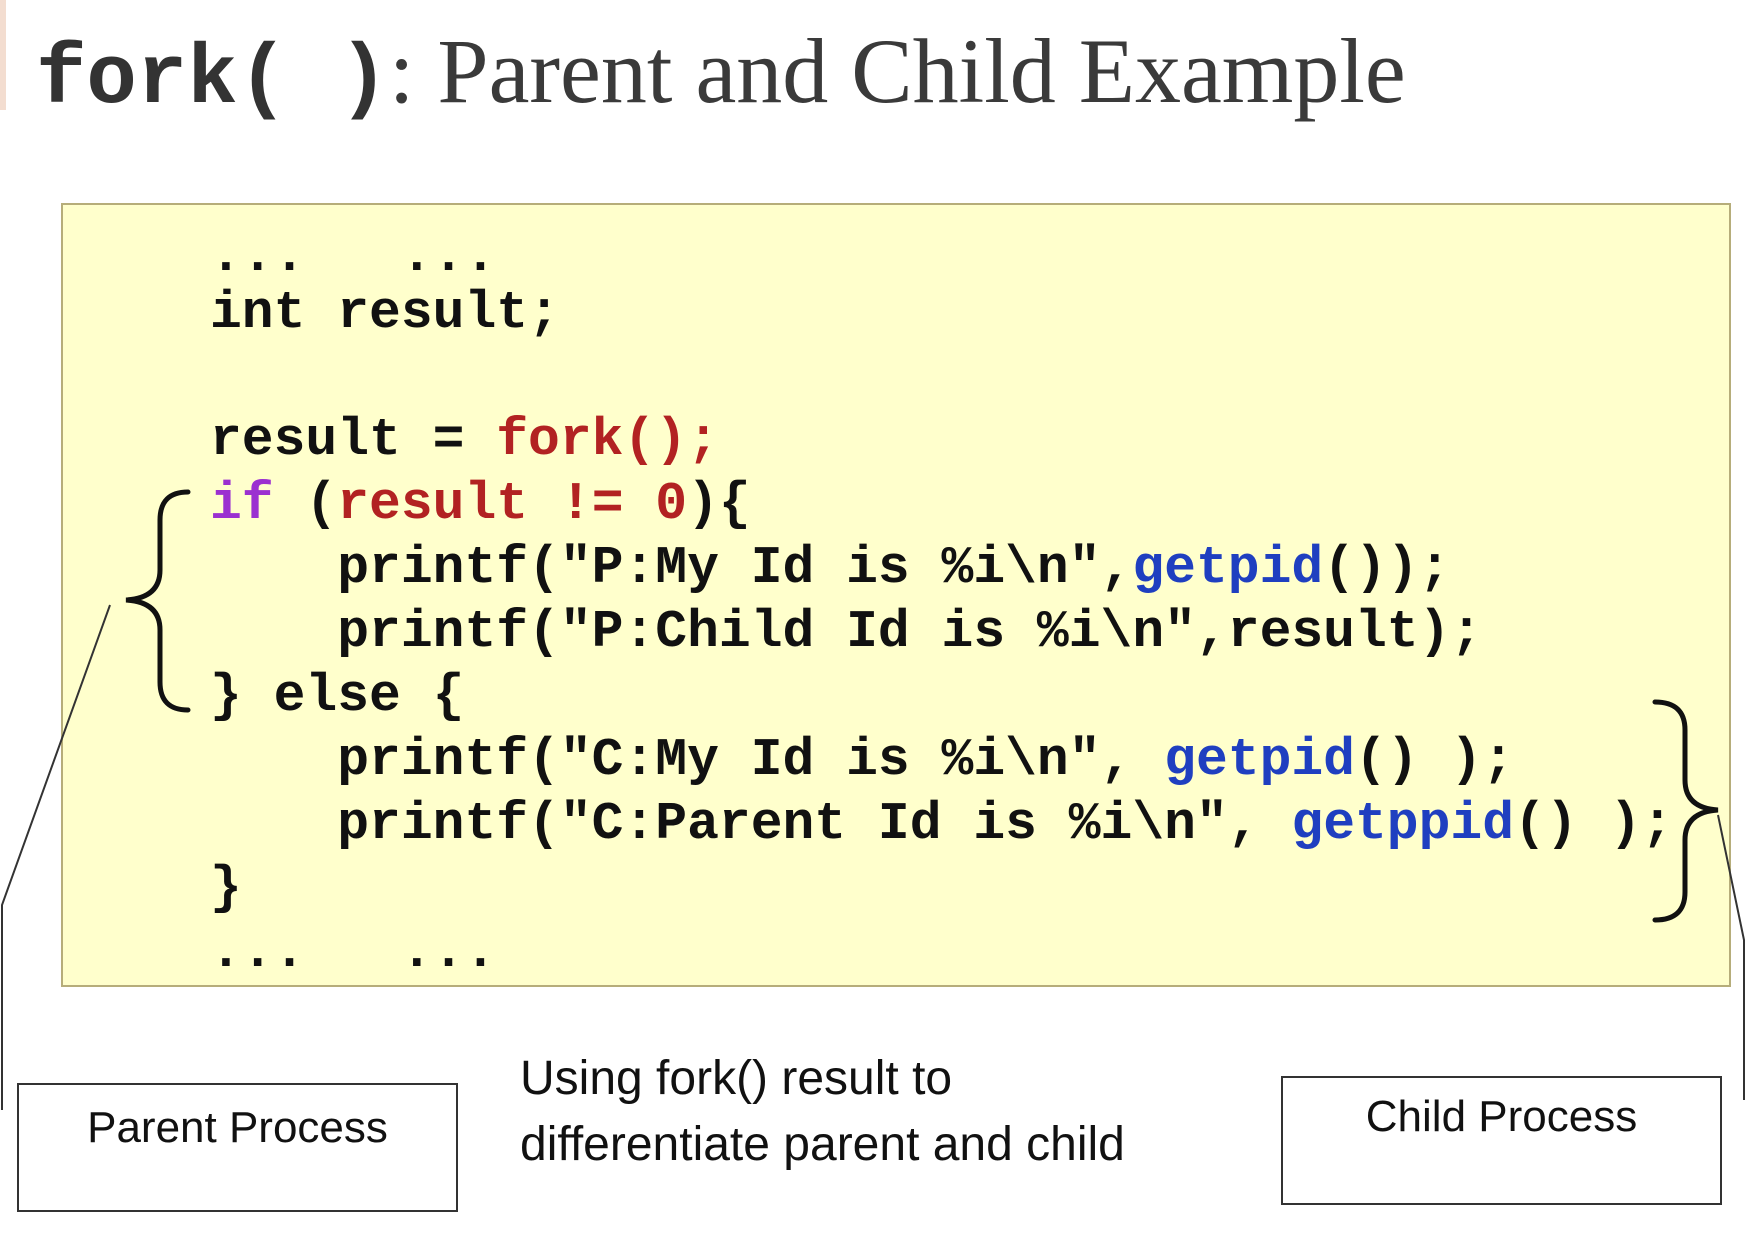  What do you see at coordinates (1731, 957) in the screenshot?
I see `child-connector-line` at bounding box center [1731, 957].